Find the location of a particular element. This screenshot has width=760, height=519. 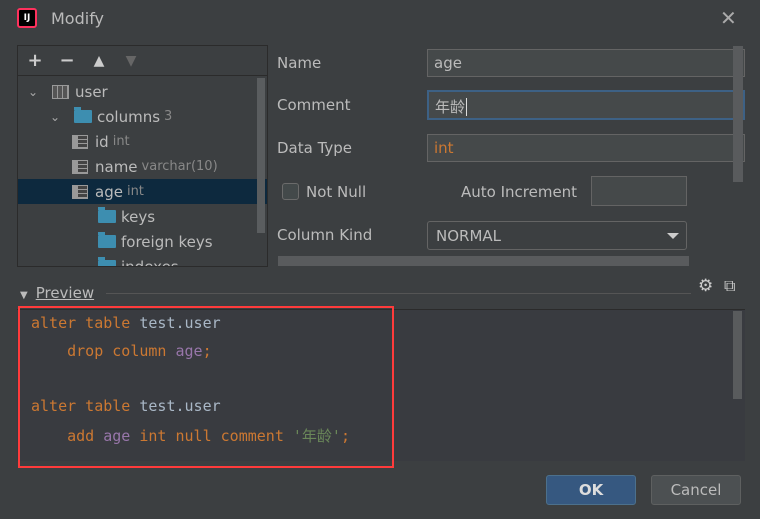

app-icon: IJ is located at coordinates (27, 18).